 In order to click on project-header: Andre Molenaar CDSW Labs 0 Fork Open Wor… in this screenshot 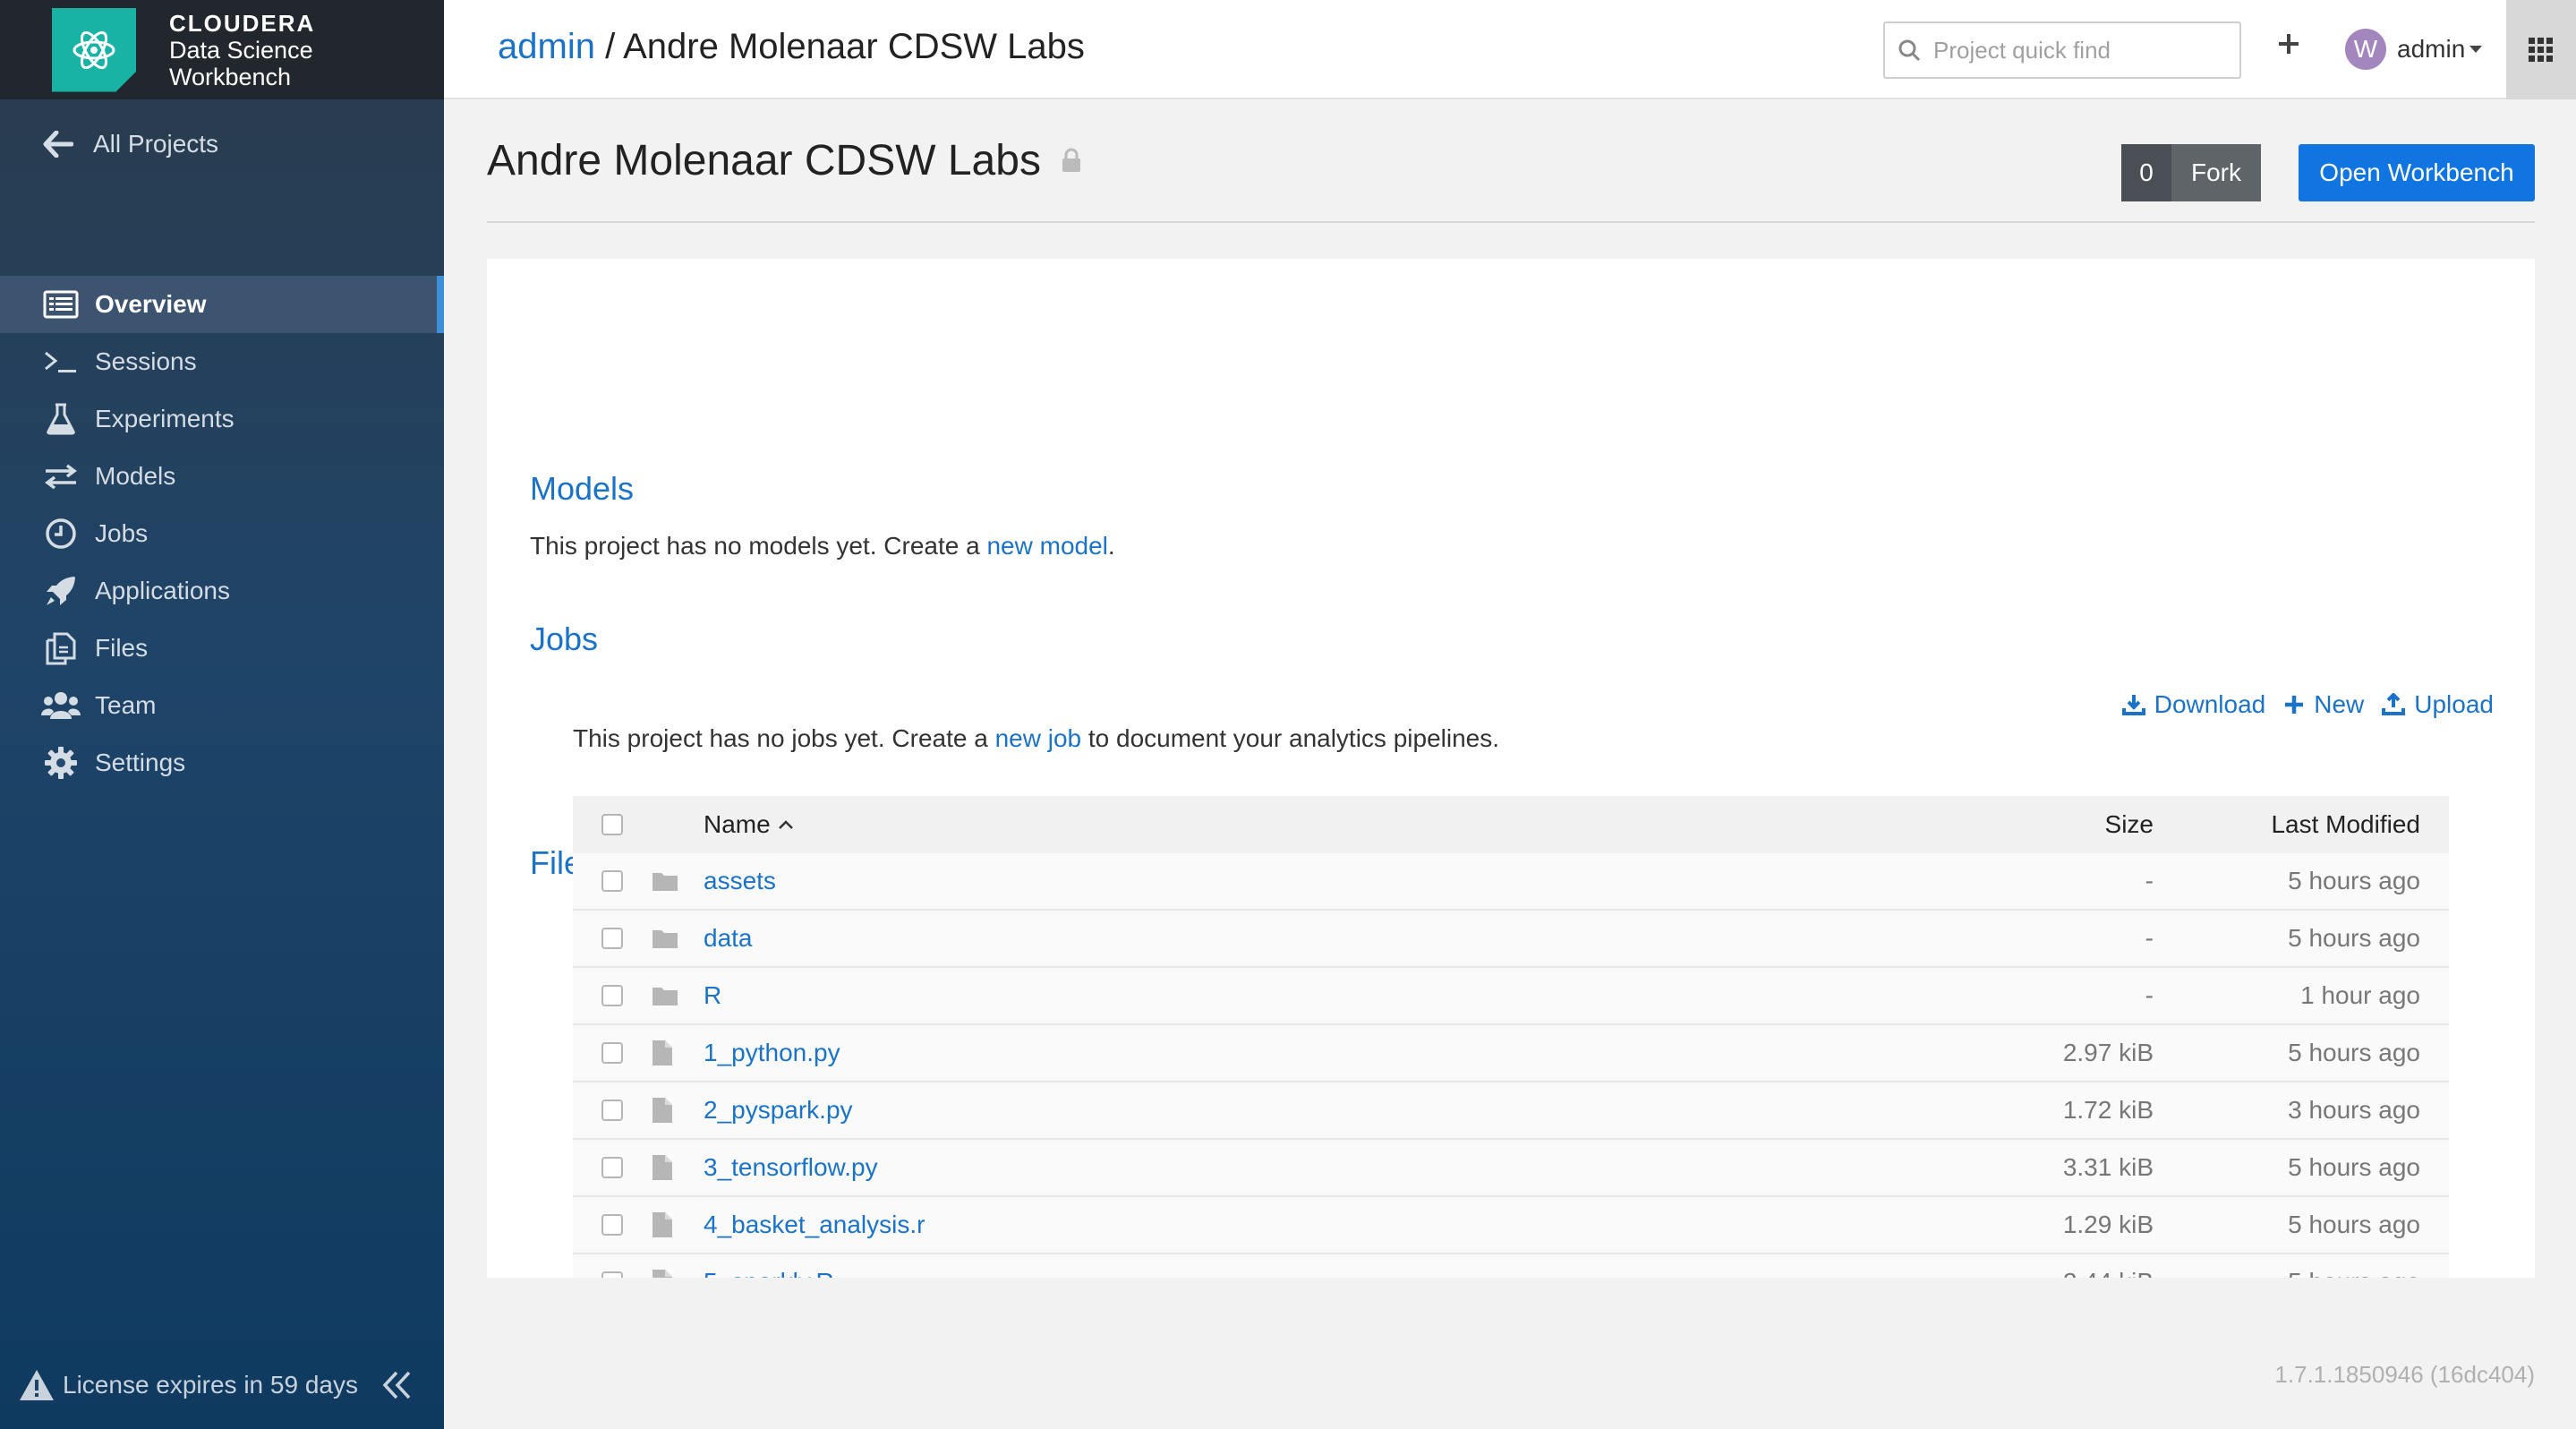, I will do `click(1511, 161)`.